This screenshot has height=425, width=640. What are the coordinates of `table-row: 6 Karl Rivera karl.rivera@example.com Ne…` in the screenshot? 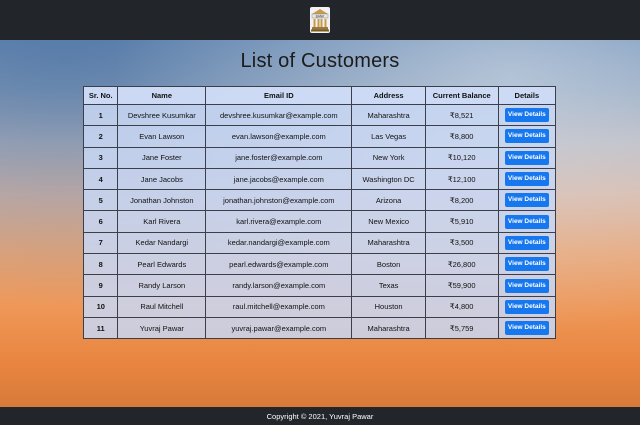 It's located at (319, 221).